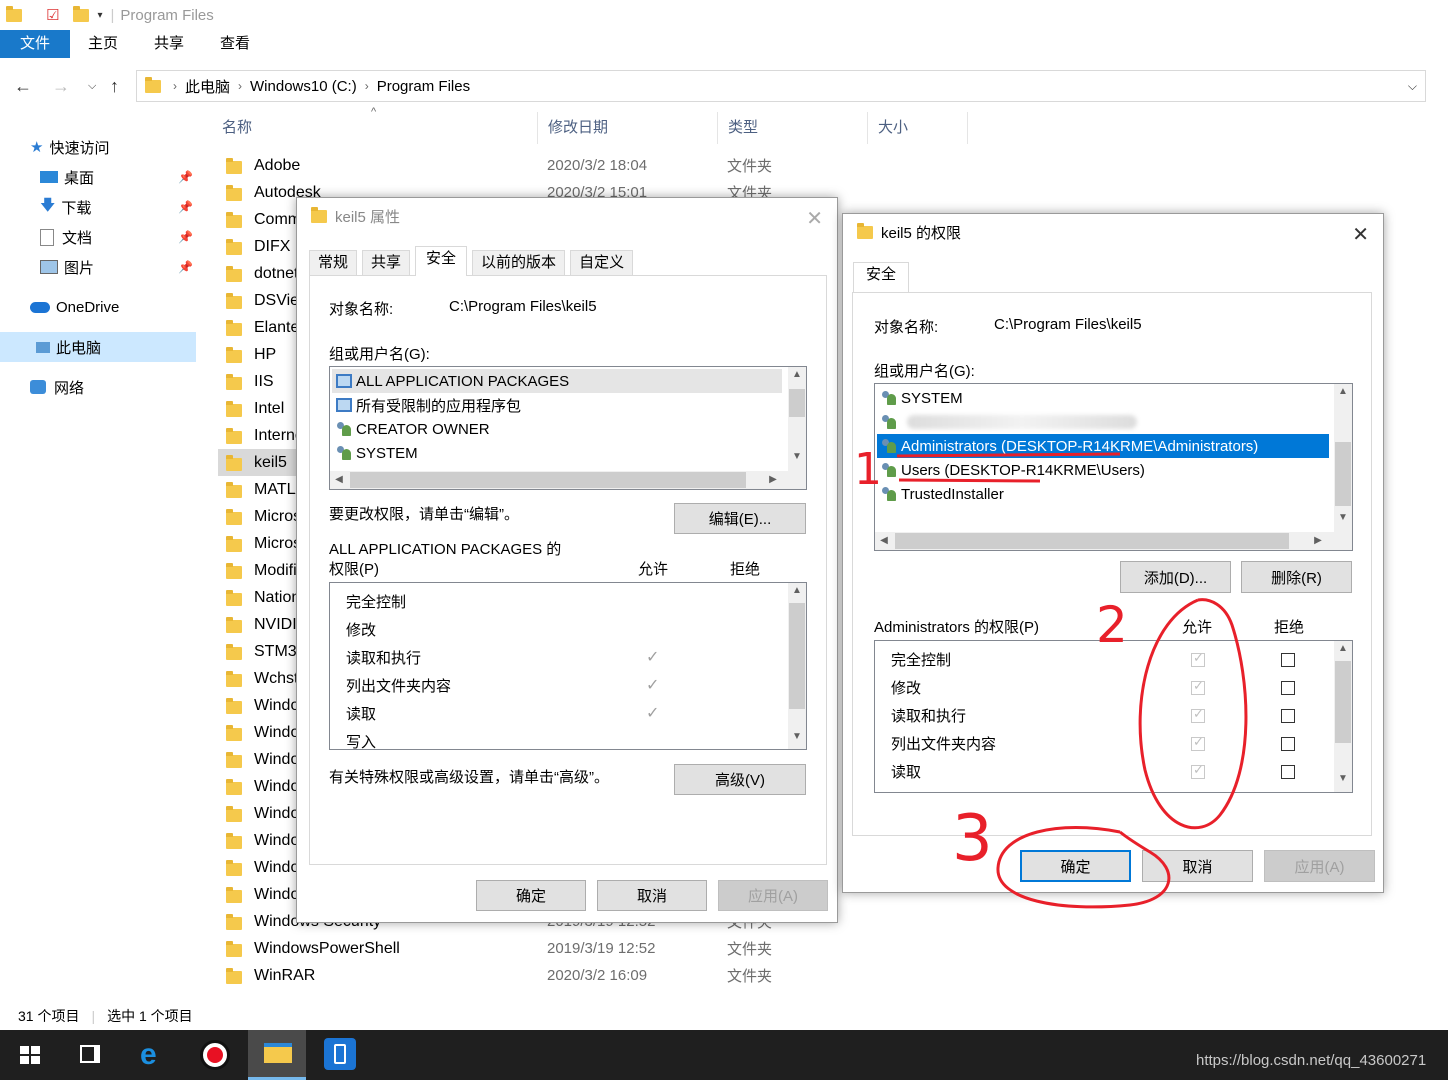 The height and width of the screenshot is (1080, 1448). What do you see at coordinates (972, 839) in the screenshot?
I see `annotation-number-3: 3` at bounding box center [972, 839].